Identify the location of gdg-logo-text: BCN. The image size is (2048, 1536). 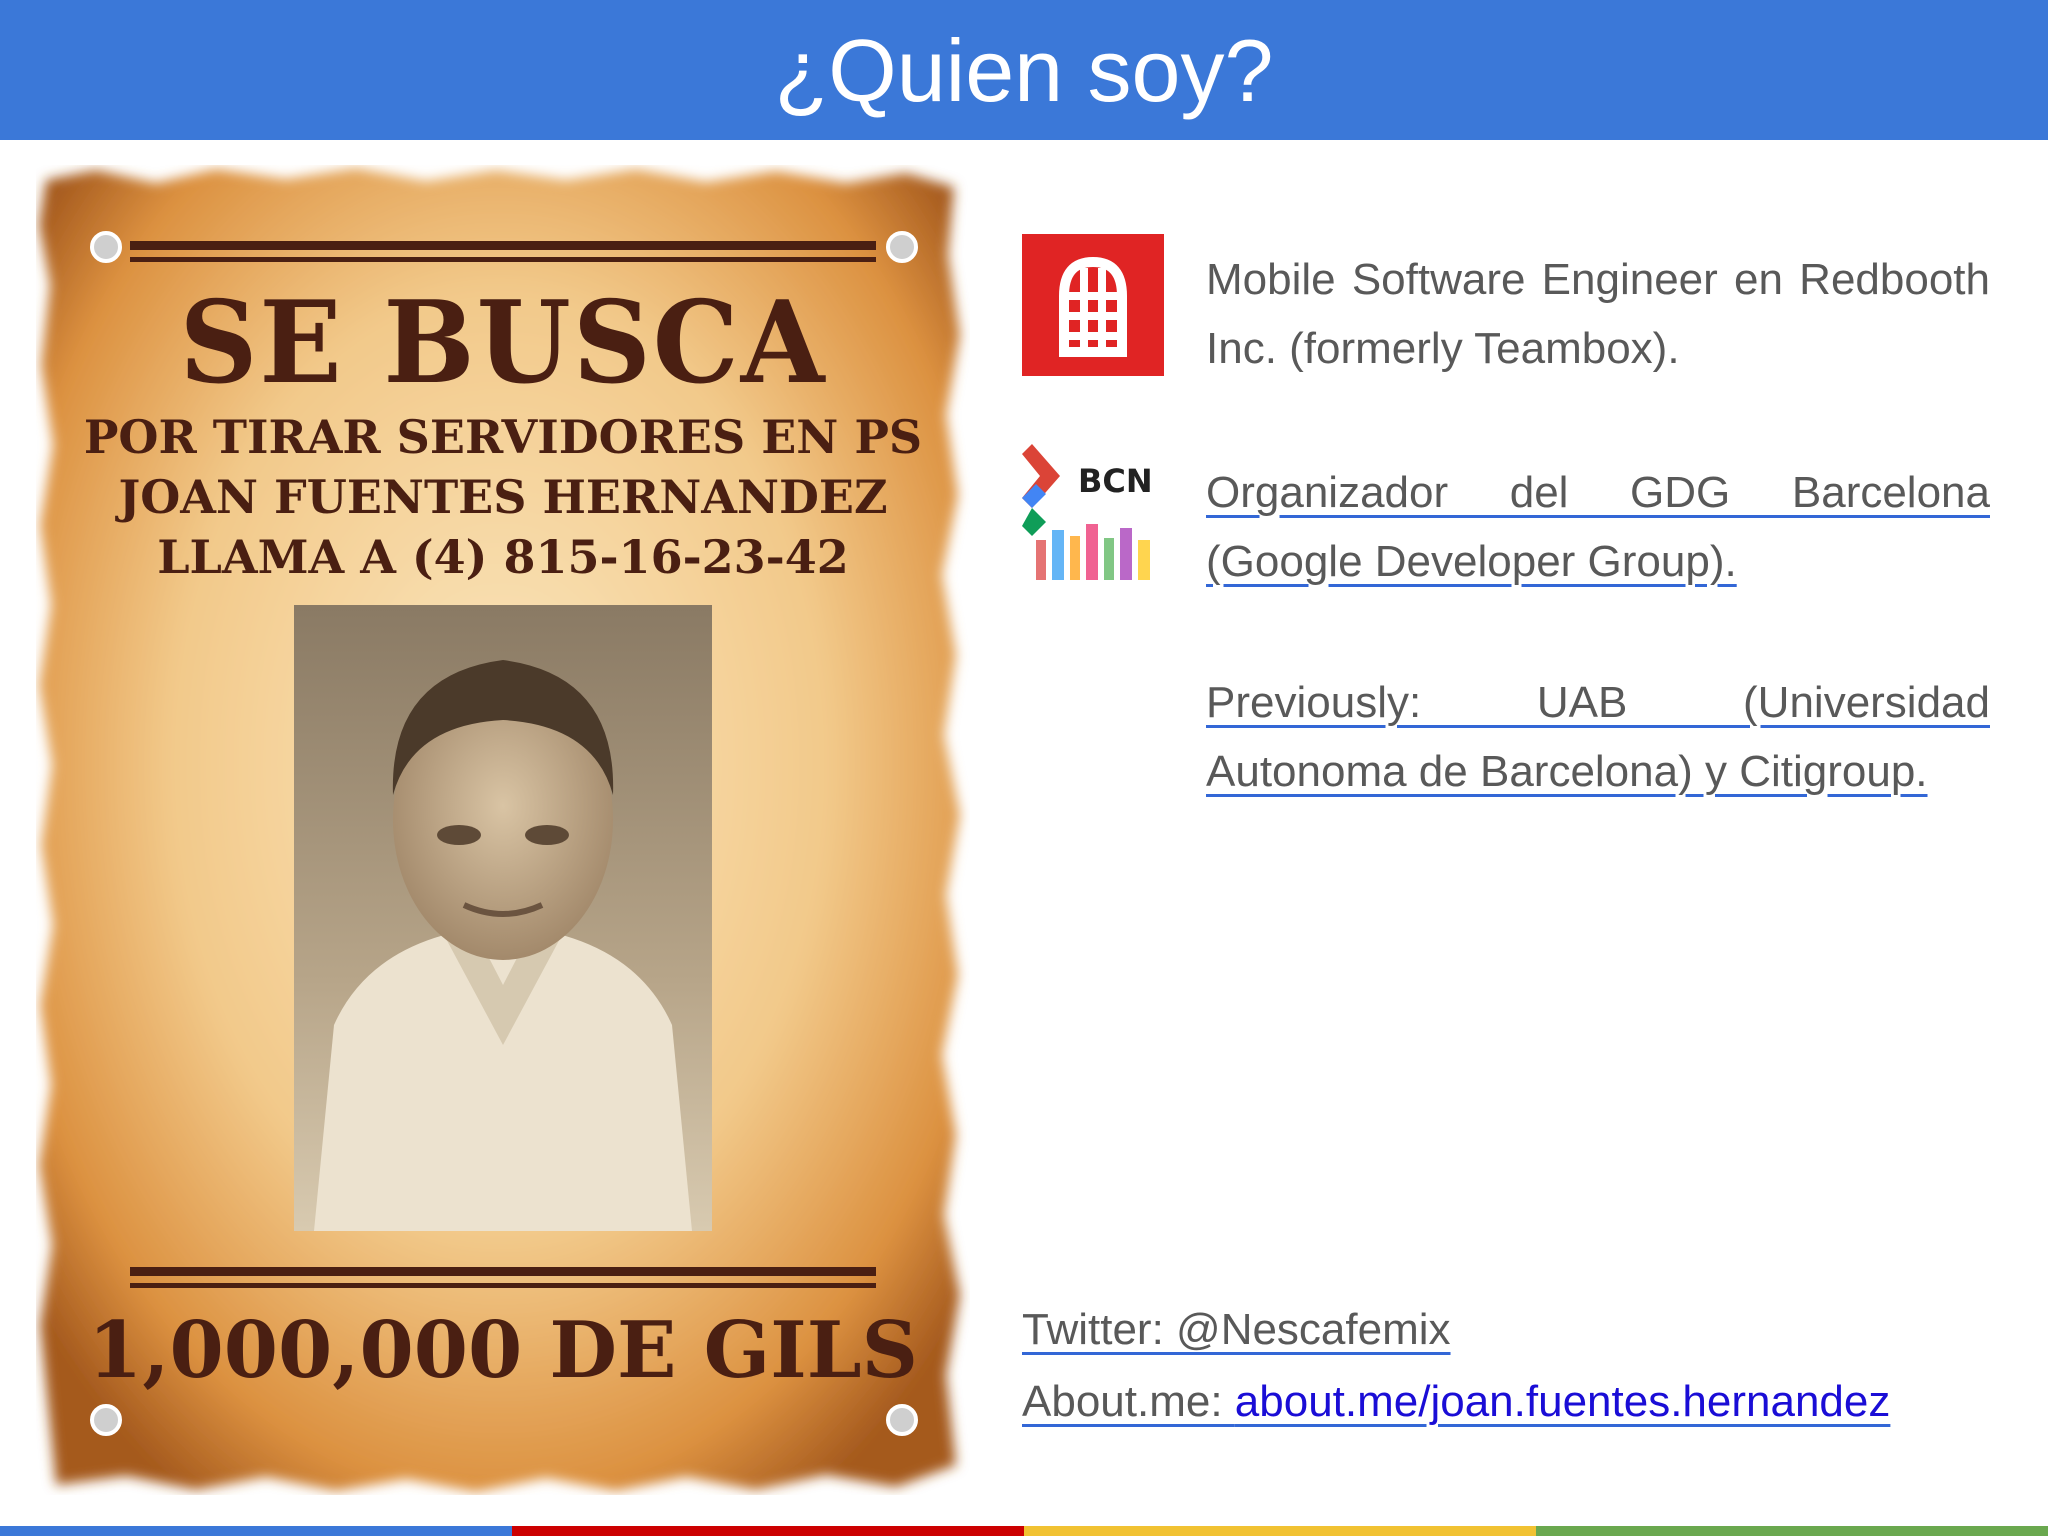
(1115, 481).